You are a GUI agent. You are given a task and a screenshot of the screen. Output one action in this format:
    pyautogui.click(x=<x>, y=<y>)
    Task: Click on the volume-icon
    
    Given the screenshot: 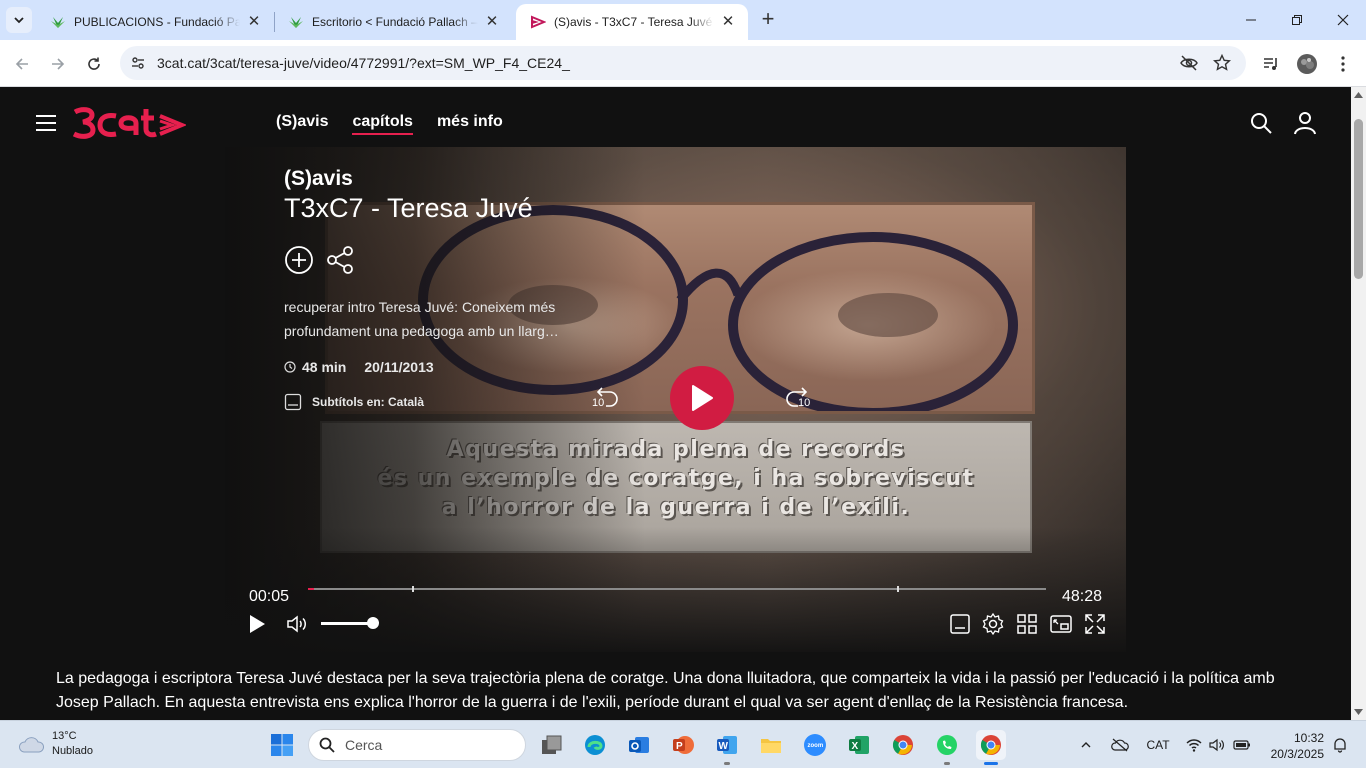 What is the action you would take?
    pyautogui.click(x=297, y=624)
    